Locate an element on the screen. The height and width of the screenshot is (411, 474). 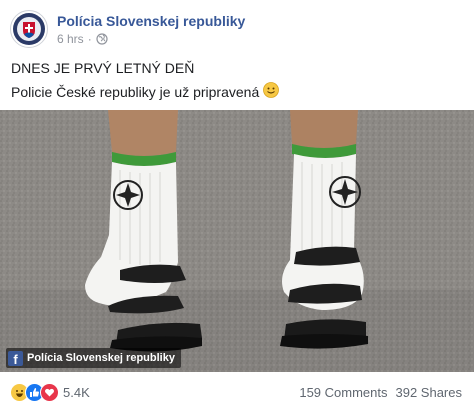
photo-watermark: f Polícia Slovenskej republiky is located at coordinates (93, 358).